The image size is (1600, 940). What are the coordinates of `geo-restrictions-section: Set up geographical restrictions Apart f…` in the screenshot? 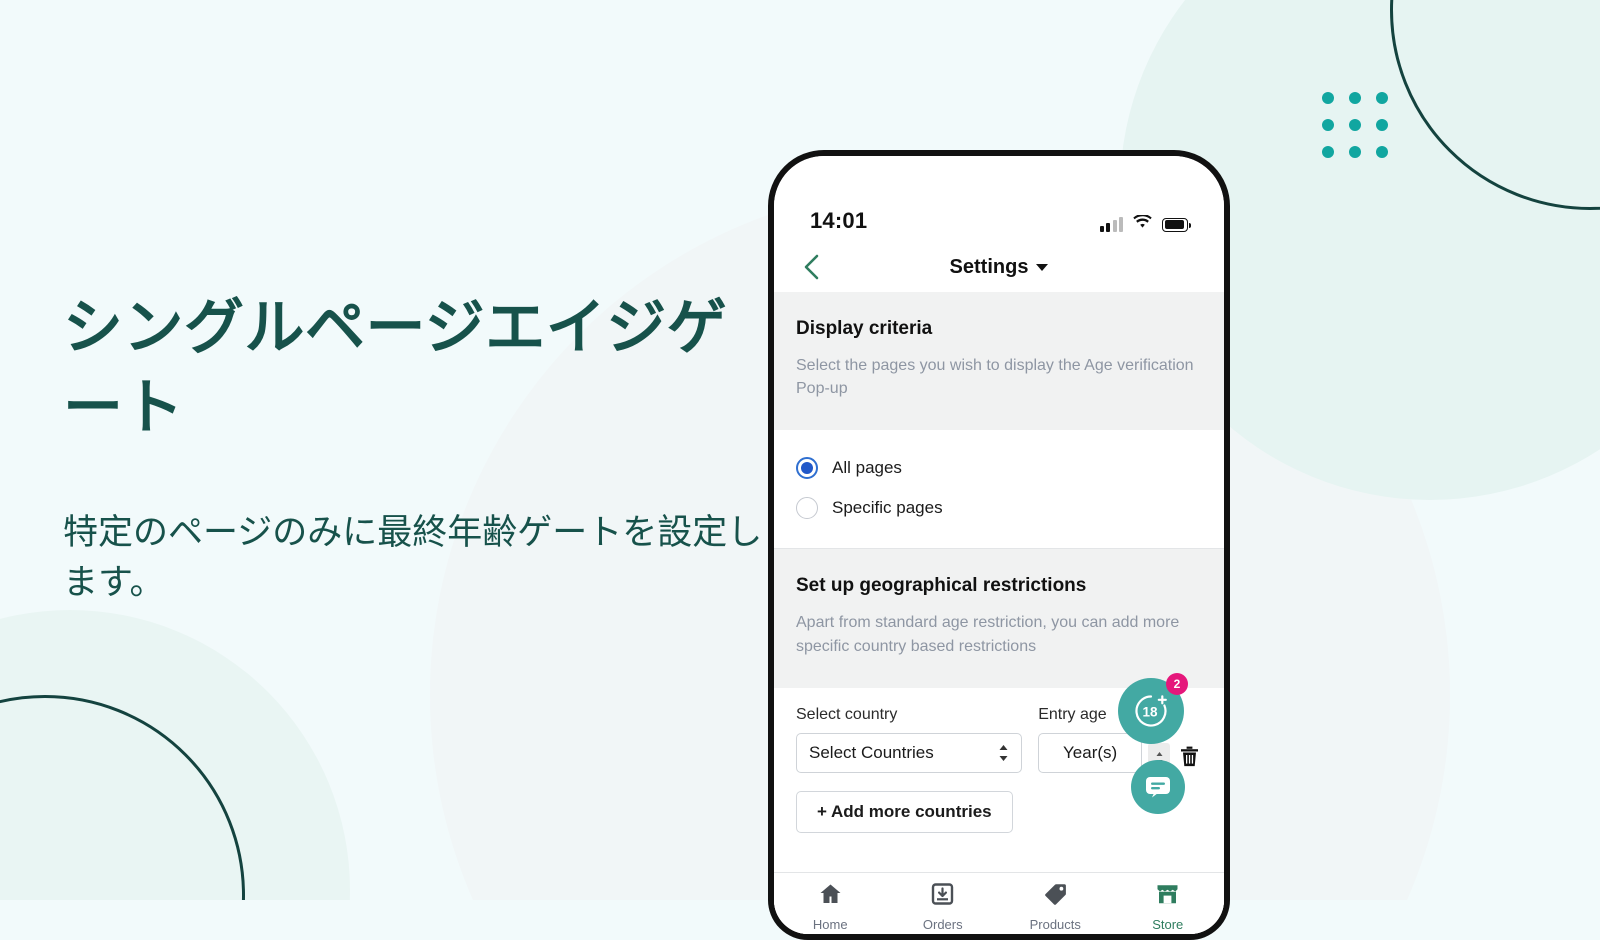 It's located at (999, 618).